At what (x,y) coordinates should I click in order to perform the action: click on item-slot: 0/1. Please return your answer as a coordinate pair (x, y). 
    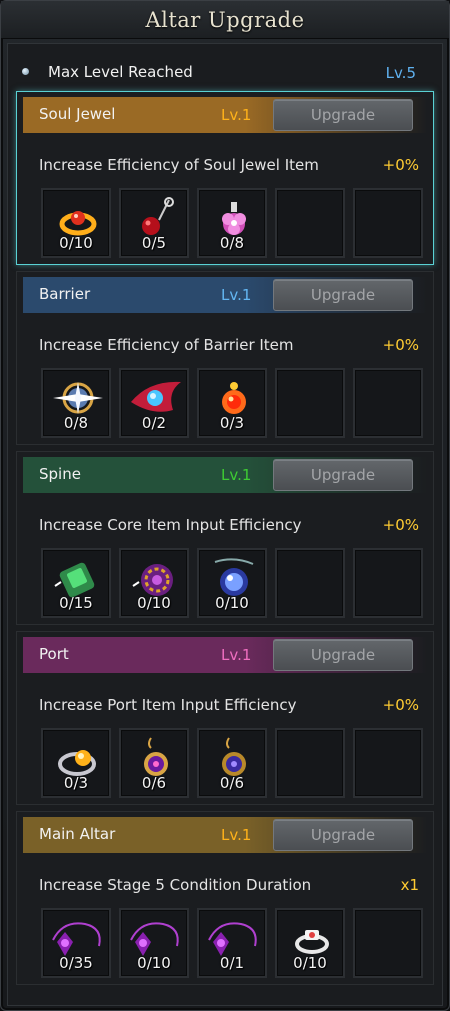
    Looking at the image, I should click on (232, 943).